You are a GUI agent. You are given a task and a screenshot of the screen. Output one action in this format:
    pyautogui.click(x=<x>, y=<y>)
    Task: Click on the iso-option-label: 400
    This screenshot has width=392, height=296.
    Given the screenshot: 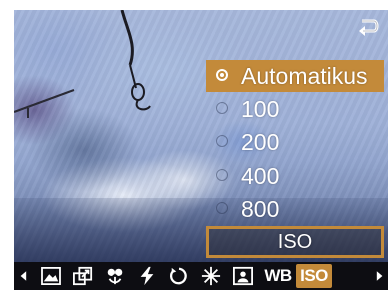 What is the action you would take?
    pyautogui.click(x=260, y=176)
    